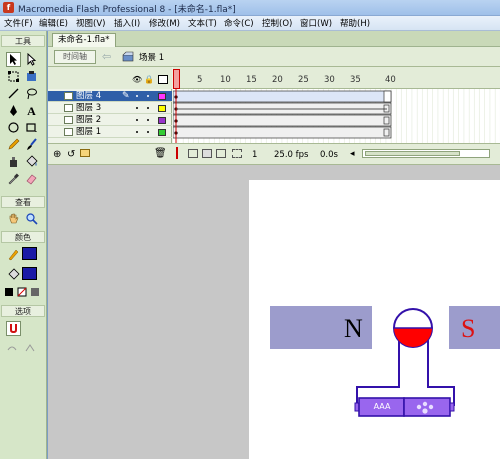 This screenshot has height=459, width=500. I want to click on frame-rate: 25.0 fps, so click(291, 155).